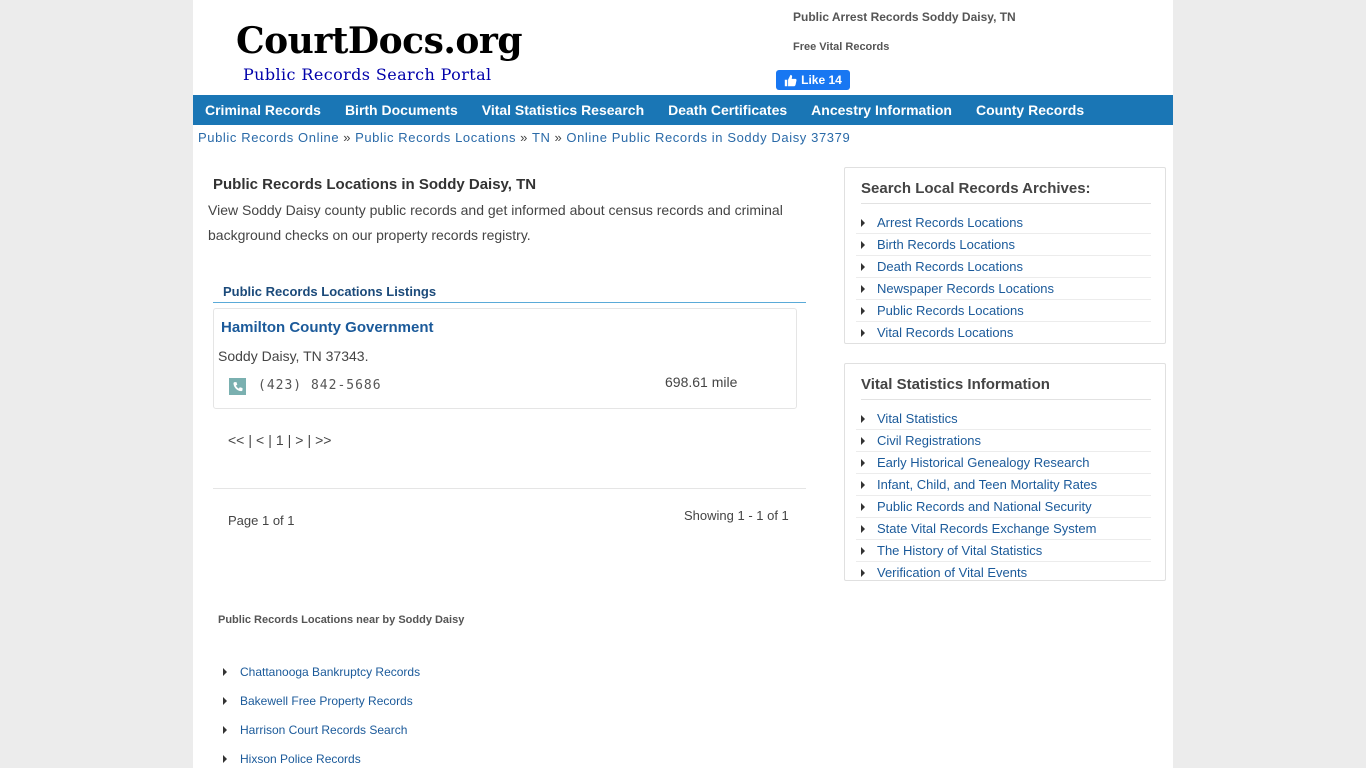  What do you see at coordinates (1003, 419) in the screenshot?
I see `list-item: Vital Statistics` at bounding box center [1003, 419].